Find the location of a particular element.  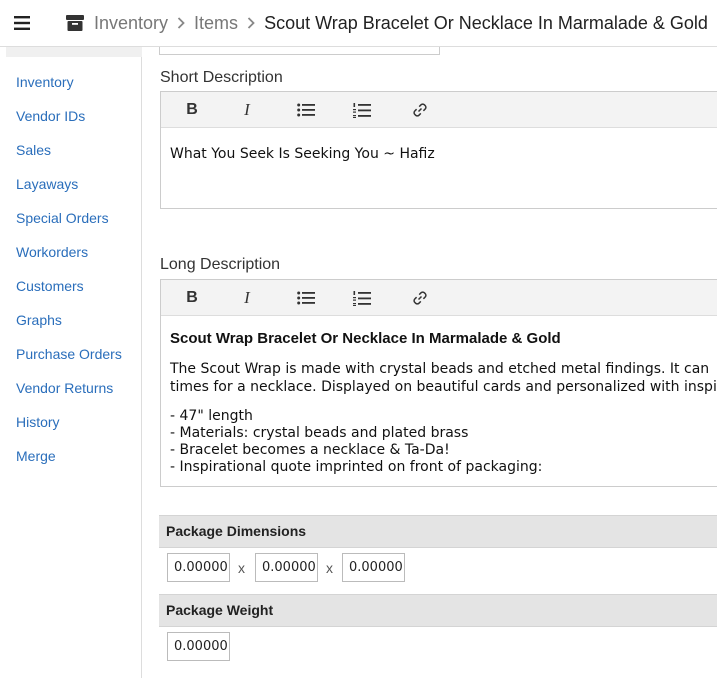

long-description-label: Long Description is located at coordinates (220, 264).